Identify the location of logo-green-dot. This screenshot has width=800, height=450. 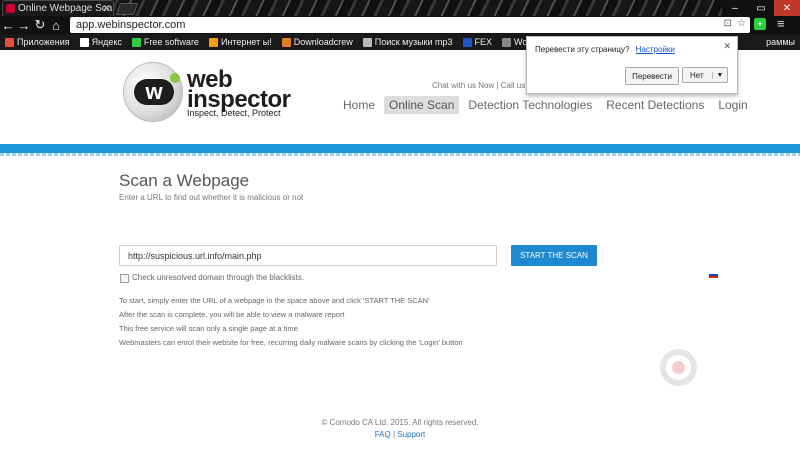
(175, 78).